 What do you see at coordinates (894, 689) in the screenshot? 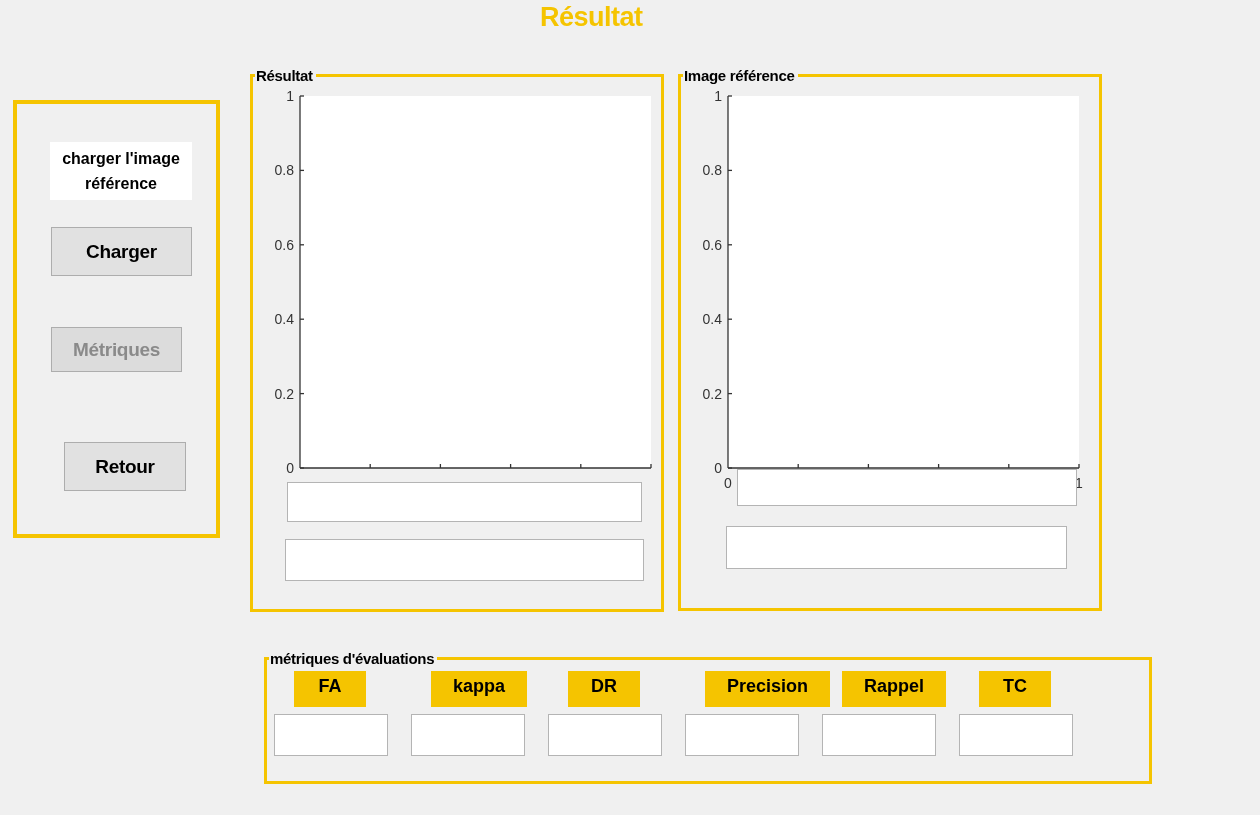
I see `metric-label: Rappel` at bounding box center [894, 689].